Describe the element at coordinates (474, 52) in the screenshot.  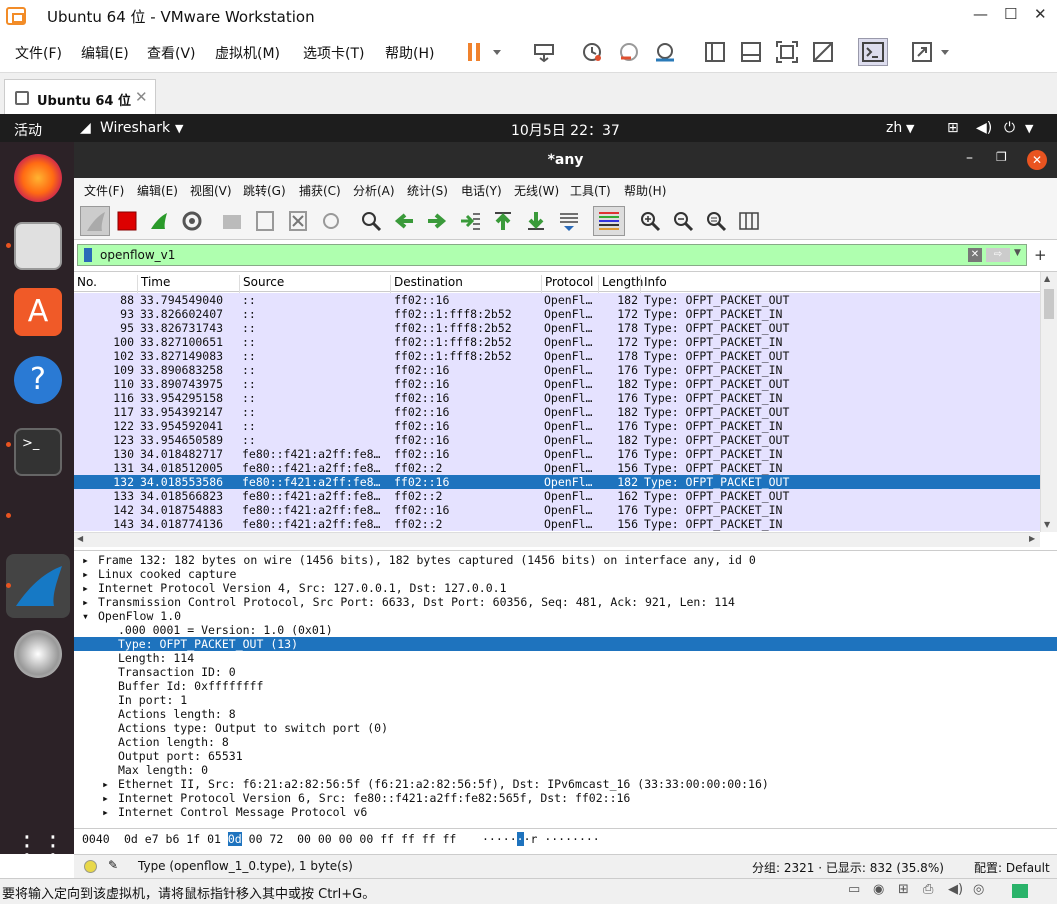
I see `pause-icon` at that location.